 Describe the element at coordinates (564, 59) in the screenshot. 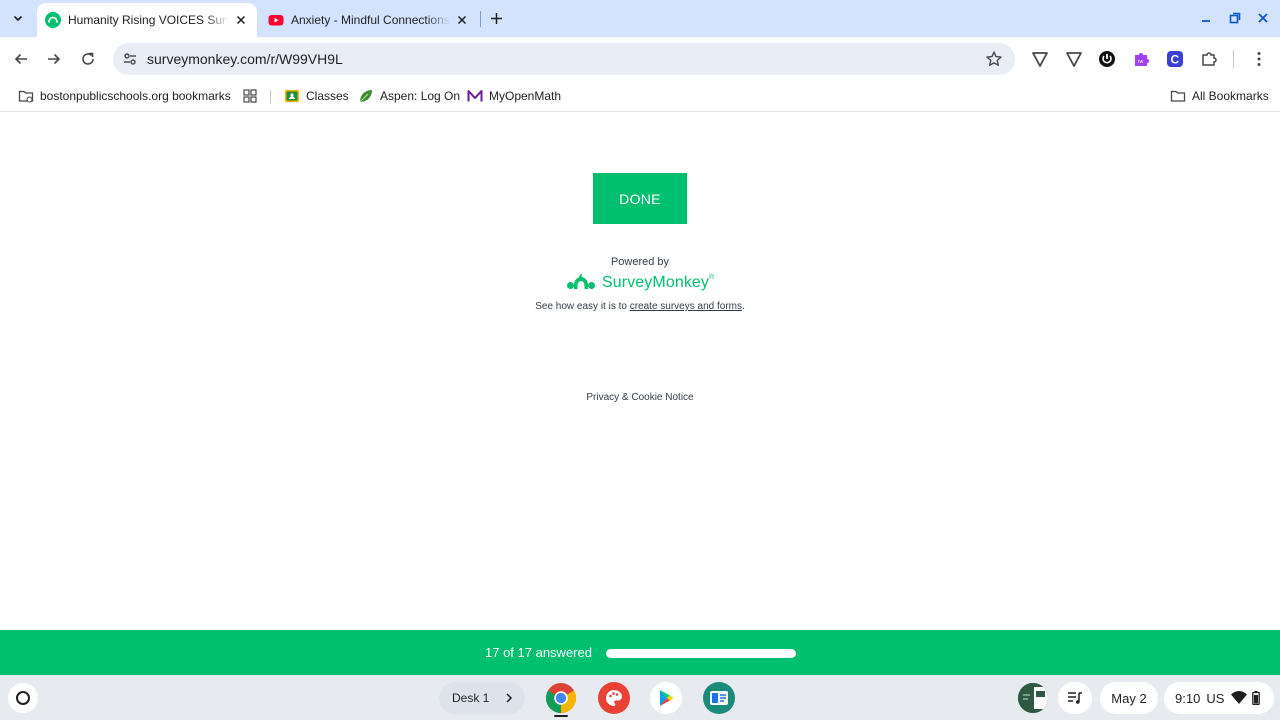

I see `address-bar: surveymonkey.com/r/W99VH9L` at that location.